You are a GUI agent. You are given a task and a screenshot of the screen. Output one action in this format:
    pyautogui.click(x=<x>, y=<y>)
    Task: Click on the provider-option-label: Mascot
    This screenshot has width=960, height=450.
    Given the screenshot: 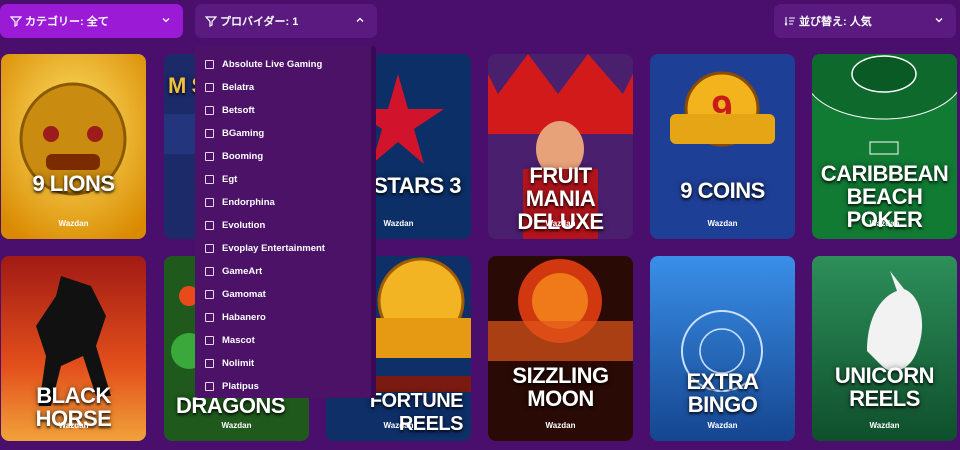 What is the action you would take?
    pyautogui.click(x=238, y=340)
    